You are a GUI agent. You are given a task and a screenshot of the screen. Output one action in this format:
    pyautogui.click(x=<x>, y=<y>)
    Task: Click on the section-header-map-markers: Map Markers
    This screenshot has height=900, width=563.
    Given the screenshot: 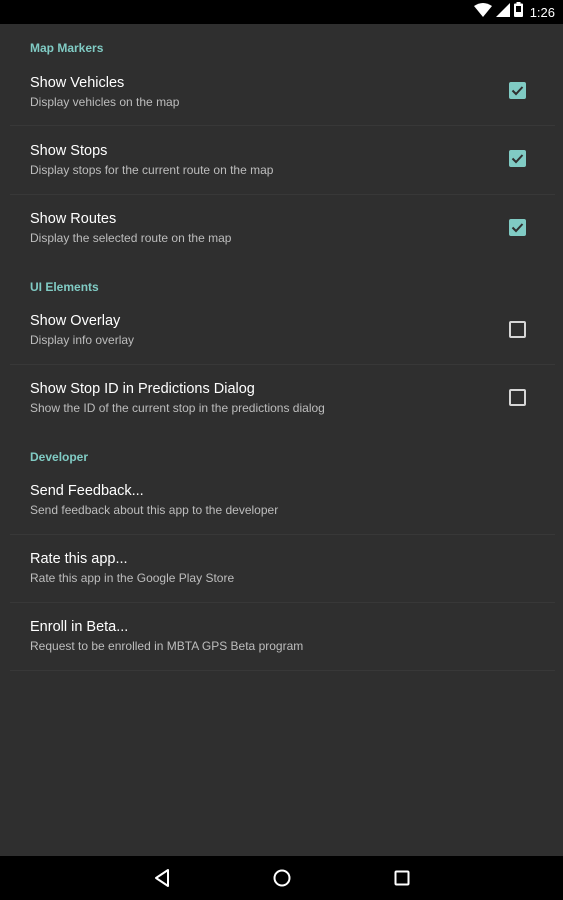 What is the action you would take?
    pyautogui.click(x=67, y=48)
    